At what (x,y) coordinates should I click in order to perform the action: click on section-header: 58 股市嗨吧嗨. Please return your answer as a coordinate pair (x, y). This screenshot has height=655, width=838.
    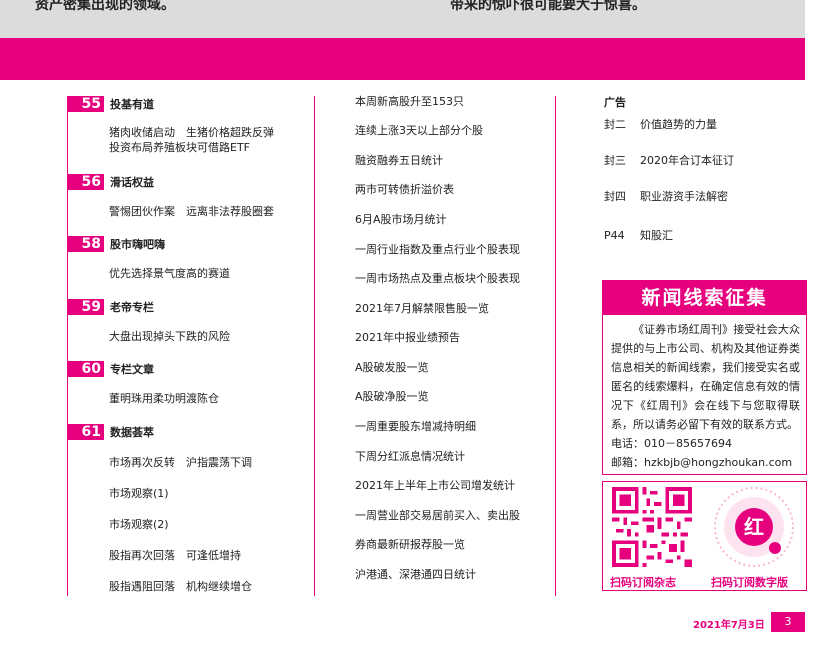
    Looking at the image, I should click on (116, 244).